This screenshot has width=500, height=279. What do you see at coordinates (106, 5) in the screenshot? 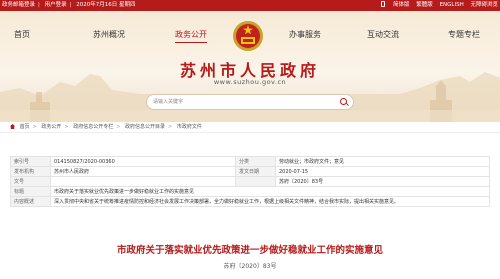
I see `current-date: 2020年7月16日 星期四` at bounding box center [106, 5].